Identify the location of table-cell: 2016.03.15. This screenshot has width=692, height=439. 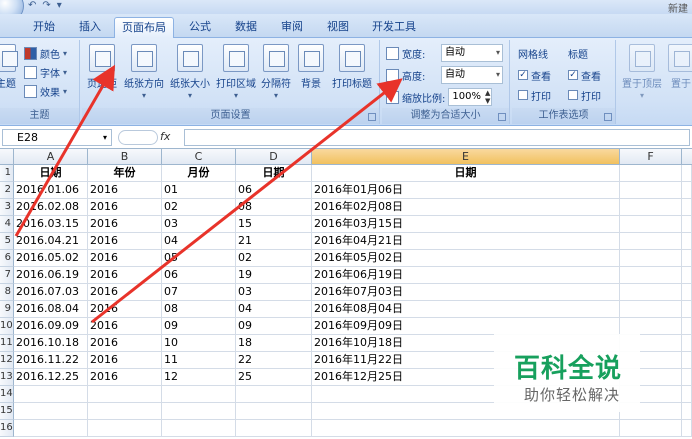
(51, 224).